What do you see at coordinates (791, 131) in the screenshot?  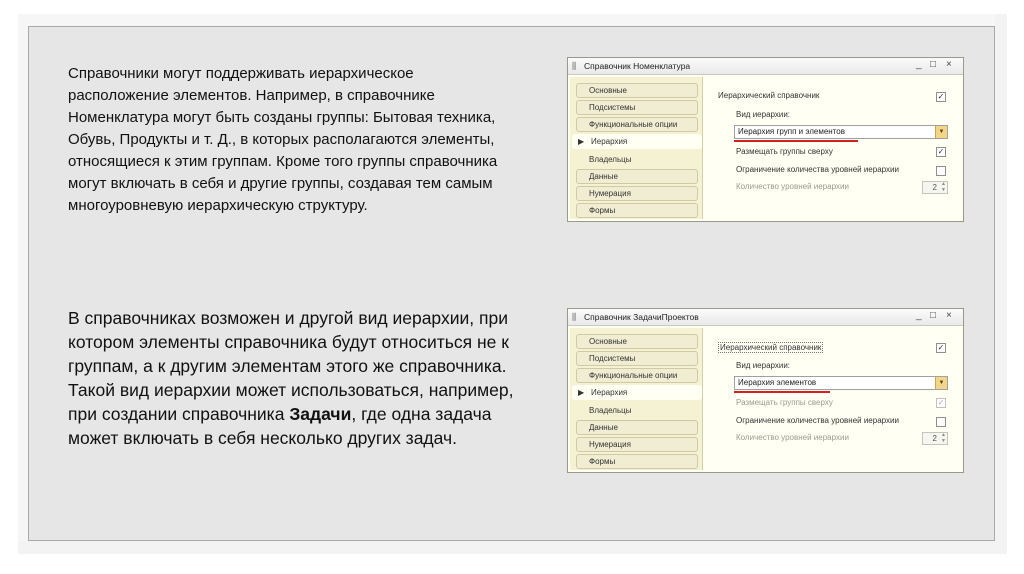 I see `hierarchy-type-value: Иерархия групп и элементов` at bounding box center [791, 131].